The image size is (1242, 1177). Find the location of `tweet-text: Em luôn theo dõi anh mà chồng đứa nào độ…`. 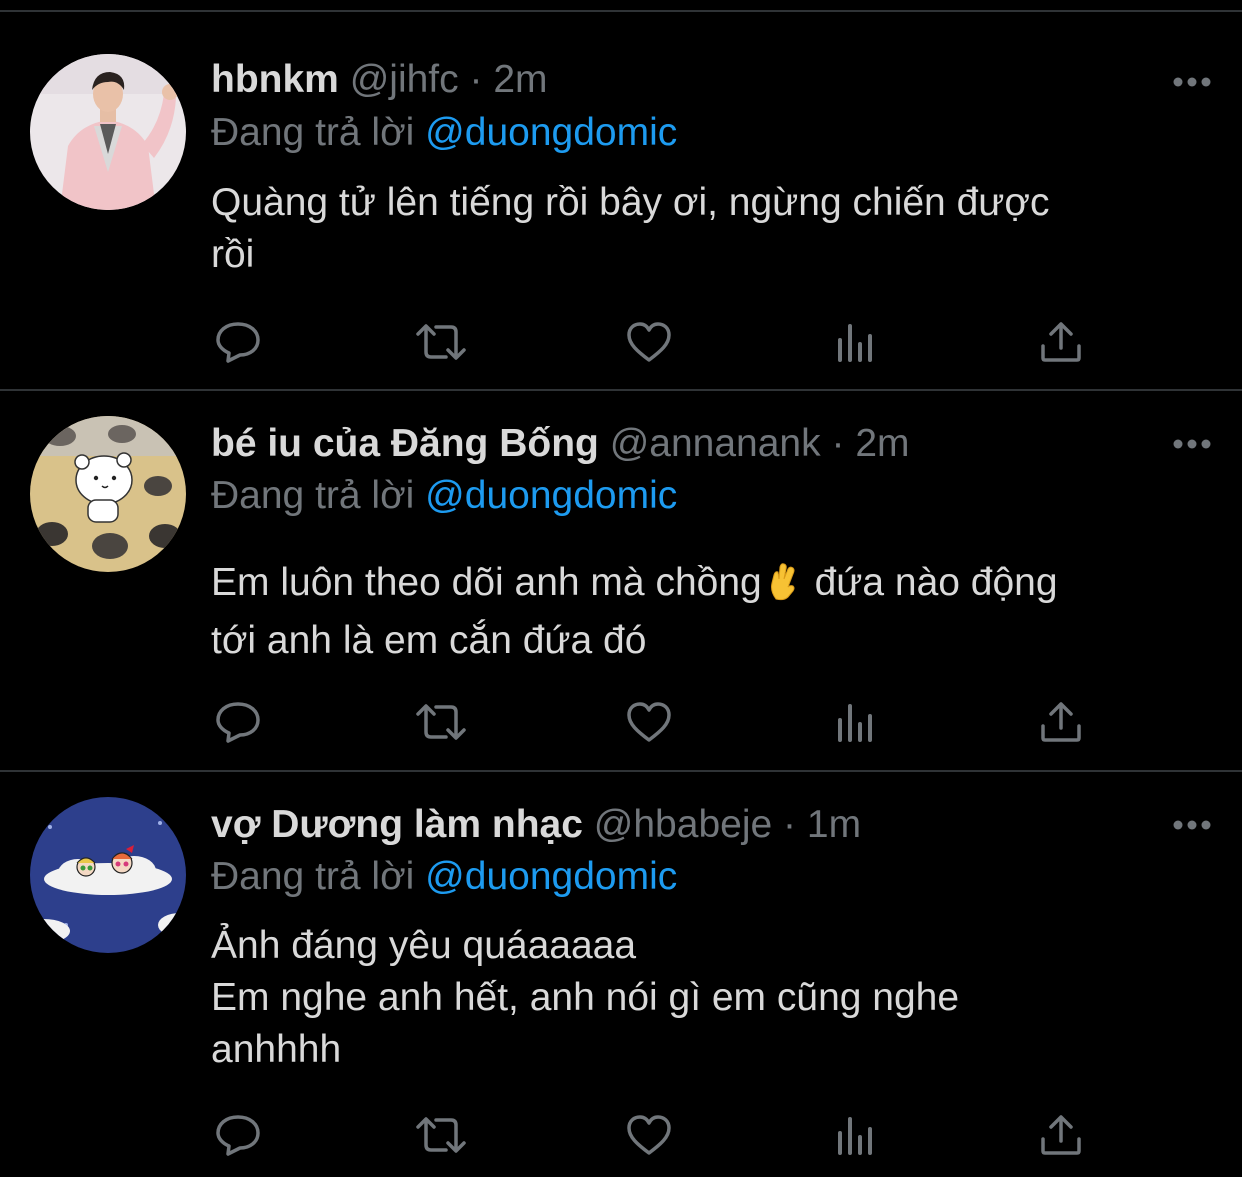

tweet-text: Em luôn theo dõi anh mà chồng đứa nào độ… is located at coordinates (706, 612).